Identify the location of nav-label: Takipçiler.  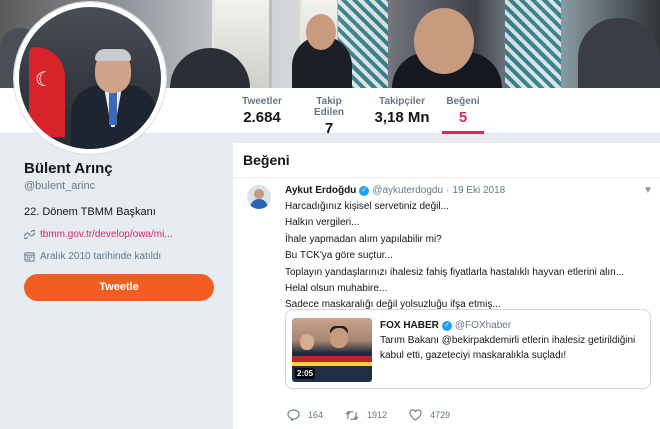
(402, 101).